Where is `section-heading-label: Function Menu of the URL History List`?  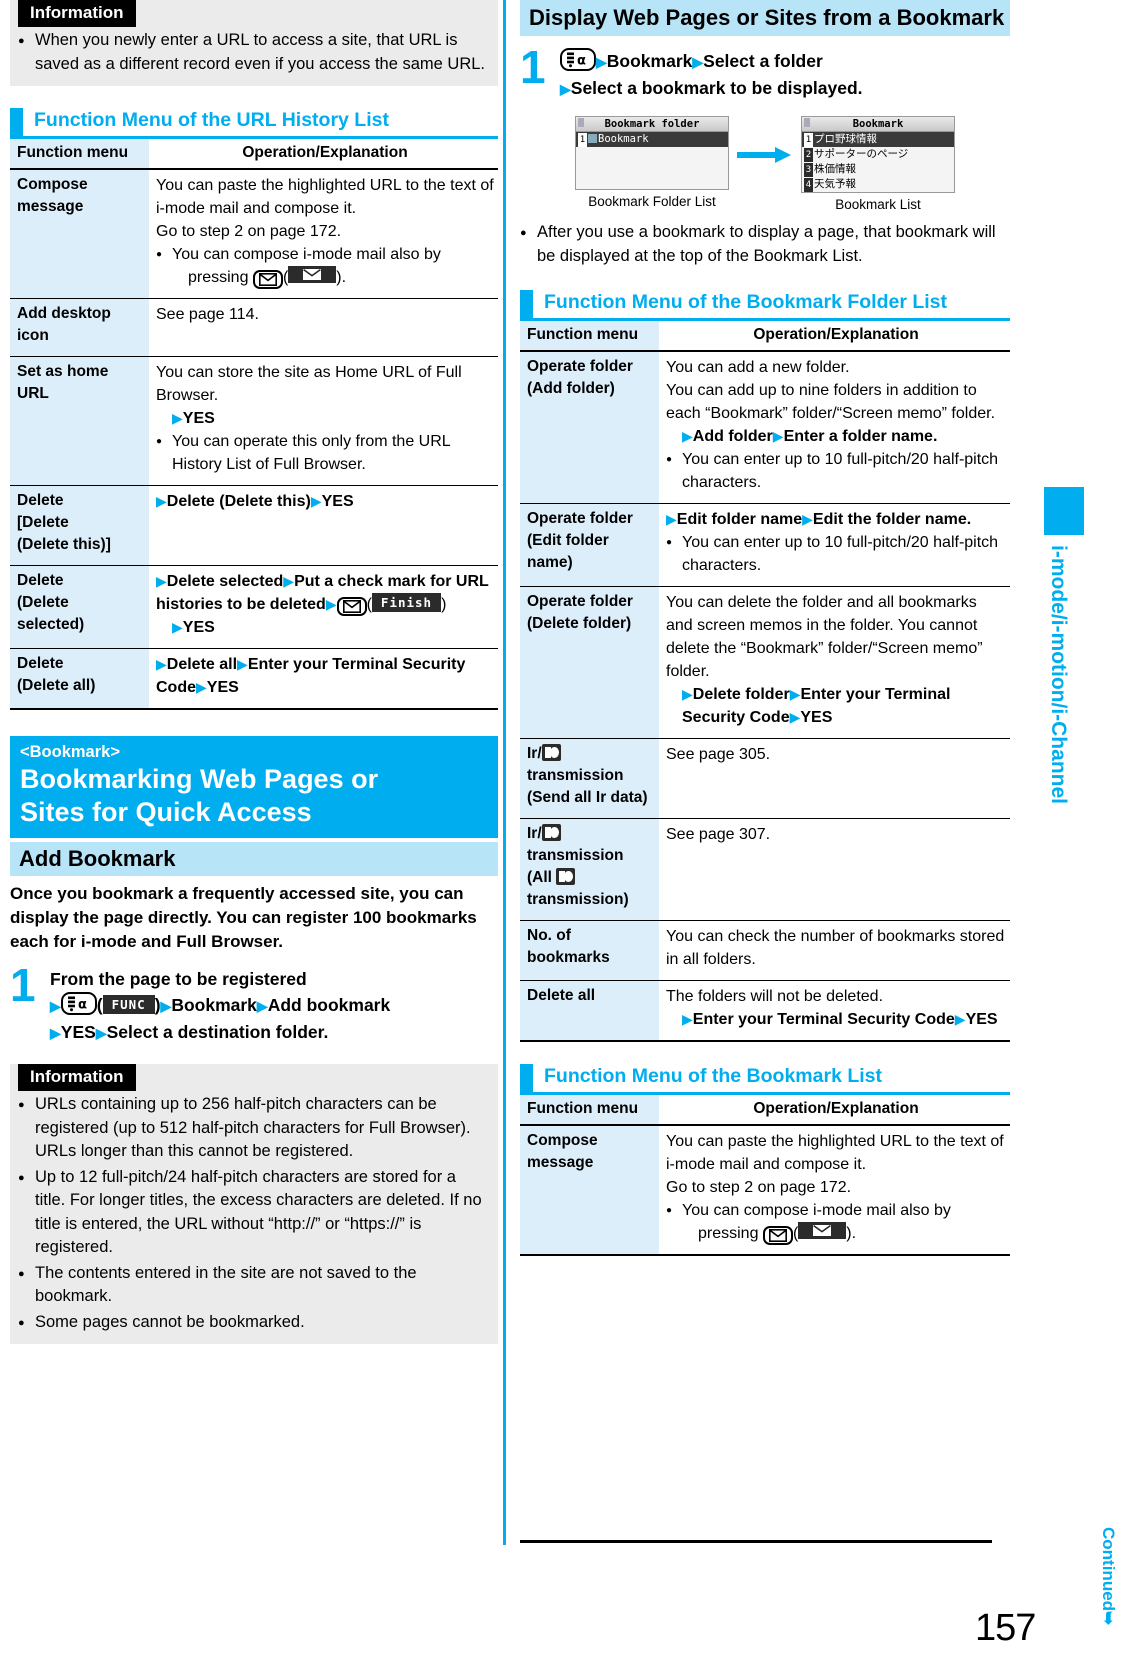
section-heading-label: Function Menu of the URL History List is located at coordinates (211, 119).